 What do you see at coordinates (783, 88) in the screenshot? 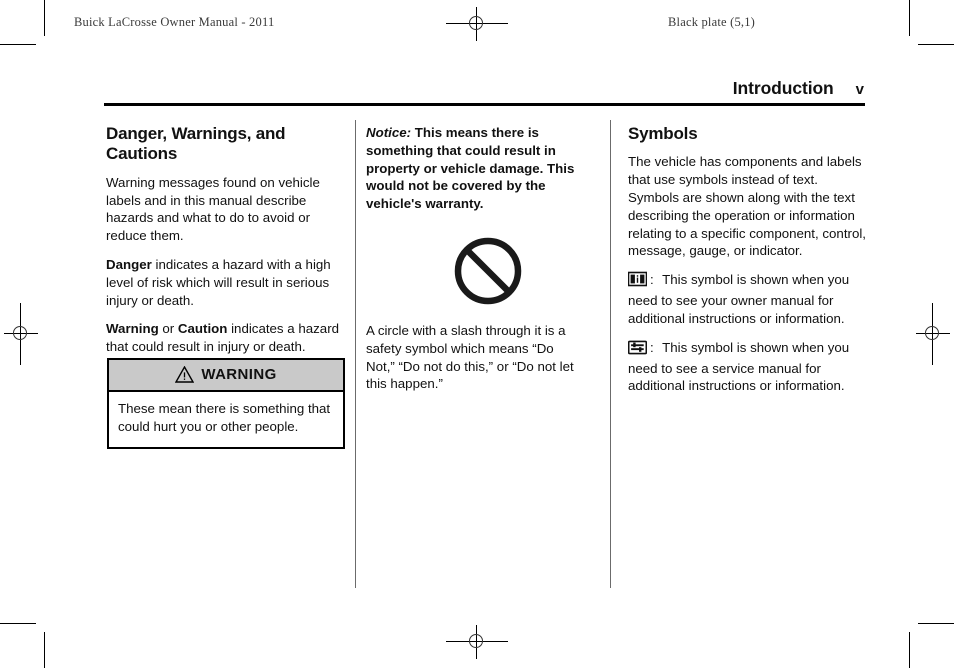
I see `page-title: Introduction` at bounding box center [783, 88].